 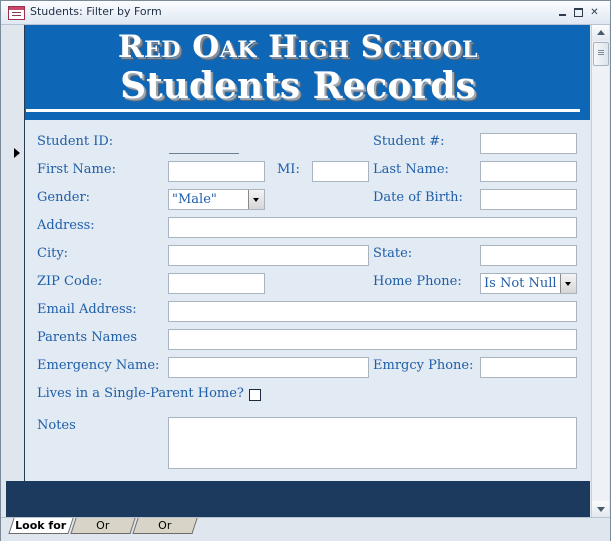 What do you see at coordinates (255, 395) in the screenshot?
I see `single-parent-checkbox` at bounding box center [255, 395].